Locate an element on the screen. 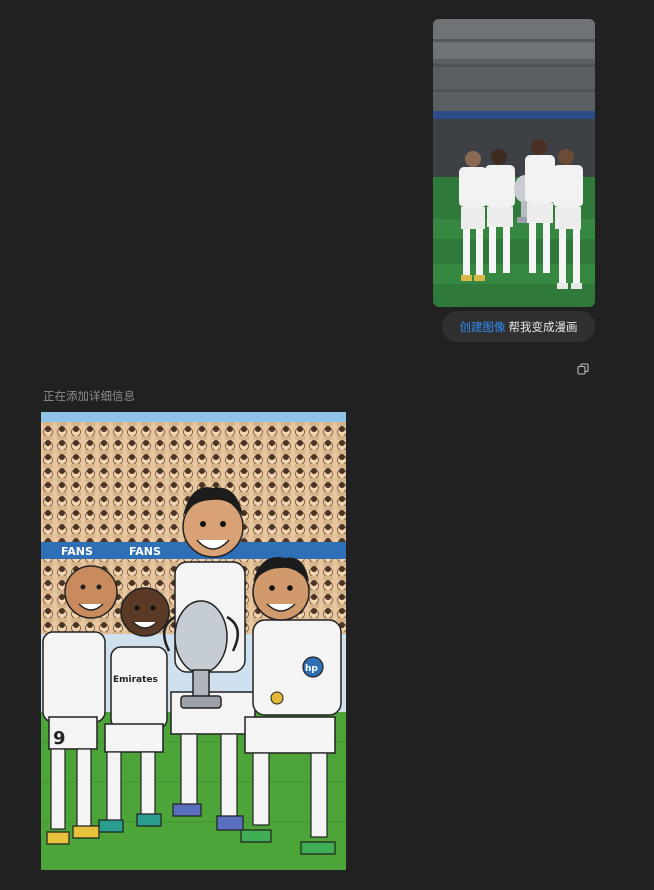  jersey-number: 9 is located at coordinates (59, 738).